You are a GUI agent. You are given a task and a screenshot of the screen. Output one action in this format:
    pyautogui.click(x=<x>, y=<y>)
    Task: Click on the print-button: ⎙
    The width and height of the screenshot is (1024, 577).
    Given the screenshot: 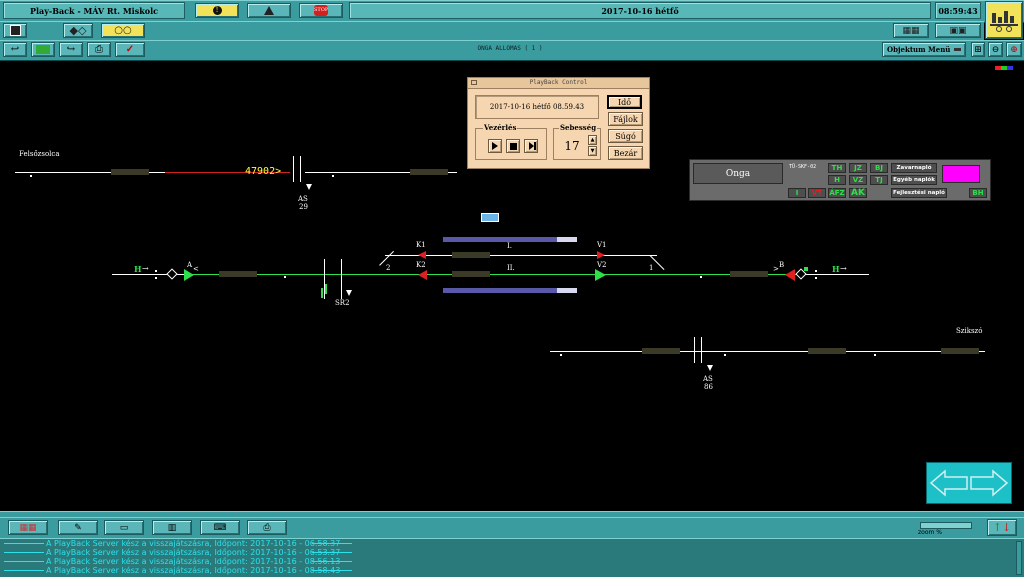 What is the action you would take?
    pyautogui.click(x=99, y=49)
    